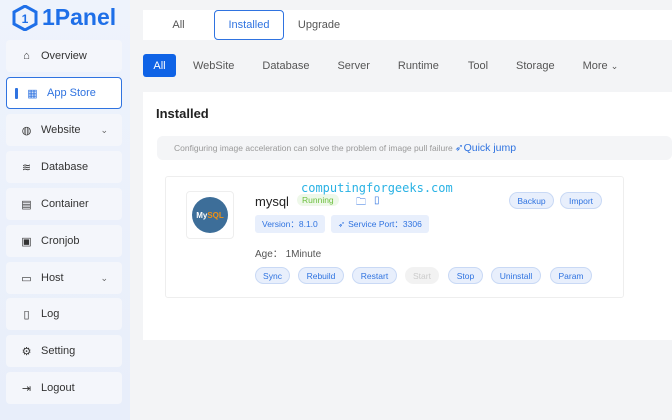 The width and height of the screenshot is (672, 420). Describe the element at coordinates (361, 203) in the screenshot. I see `folder-icon: 🗀` at that location.